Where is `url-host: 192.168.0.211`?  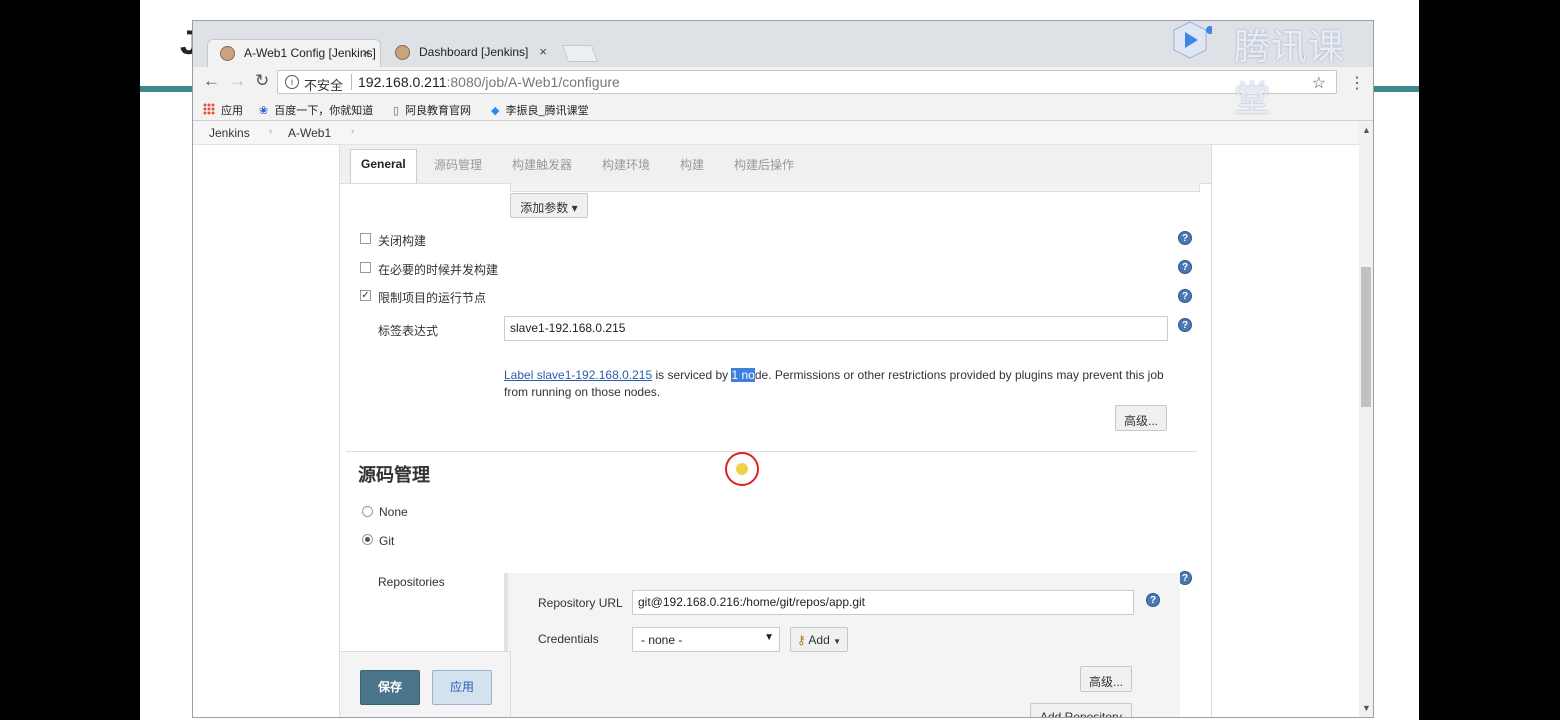 url-host: 192.168.0.211 is located at coordinates (402, 82).